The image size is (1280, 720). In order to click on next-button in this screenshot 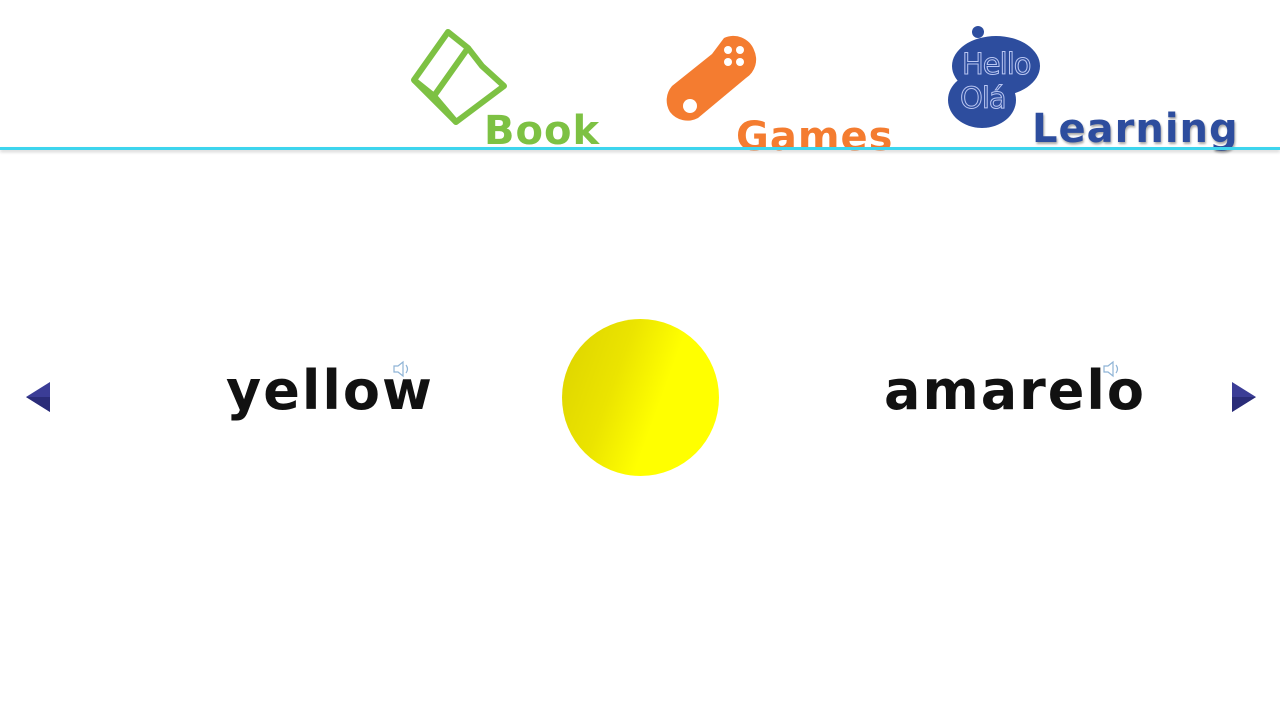, I will do `click(1244, 399)`.